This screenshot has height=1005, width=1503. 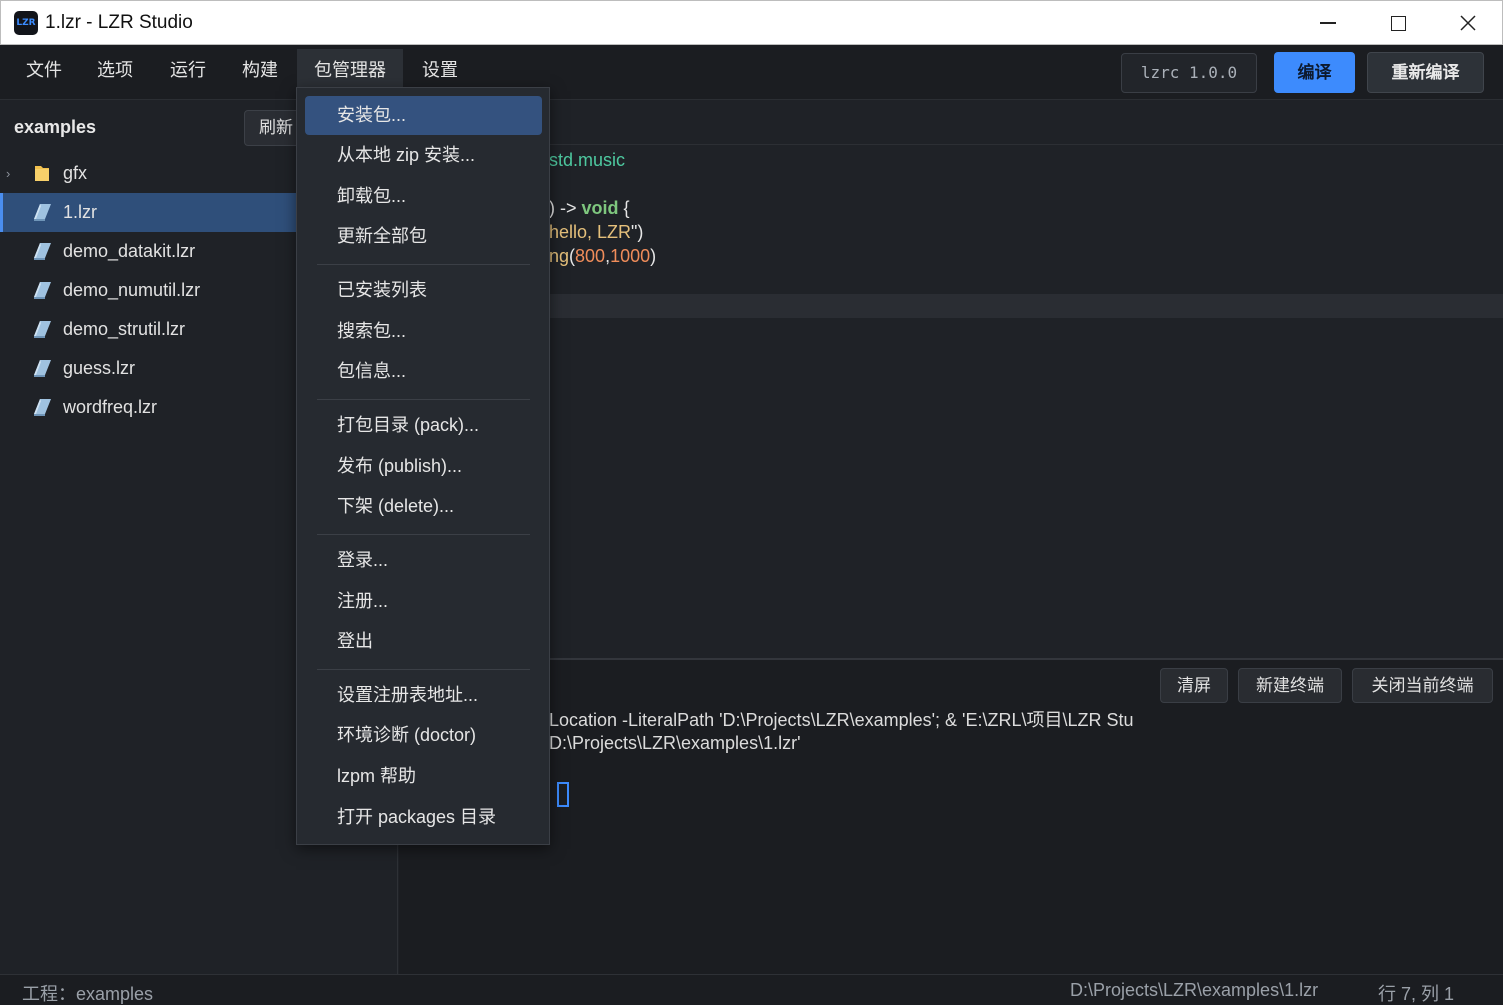 I want to click on tree-item-label: guess.lzr, so click(x=99, y=368).